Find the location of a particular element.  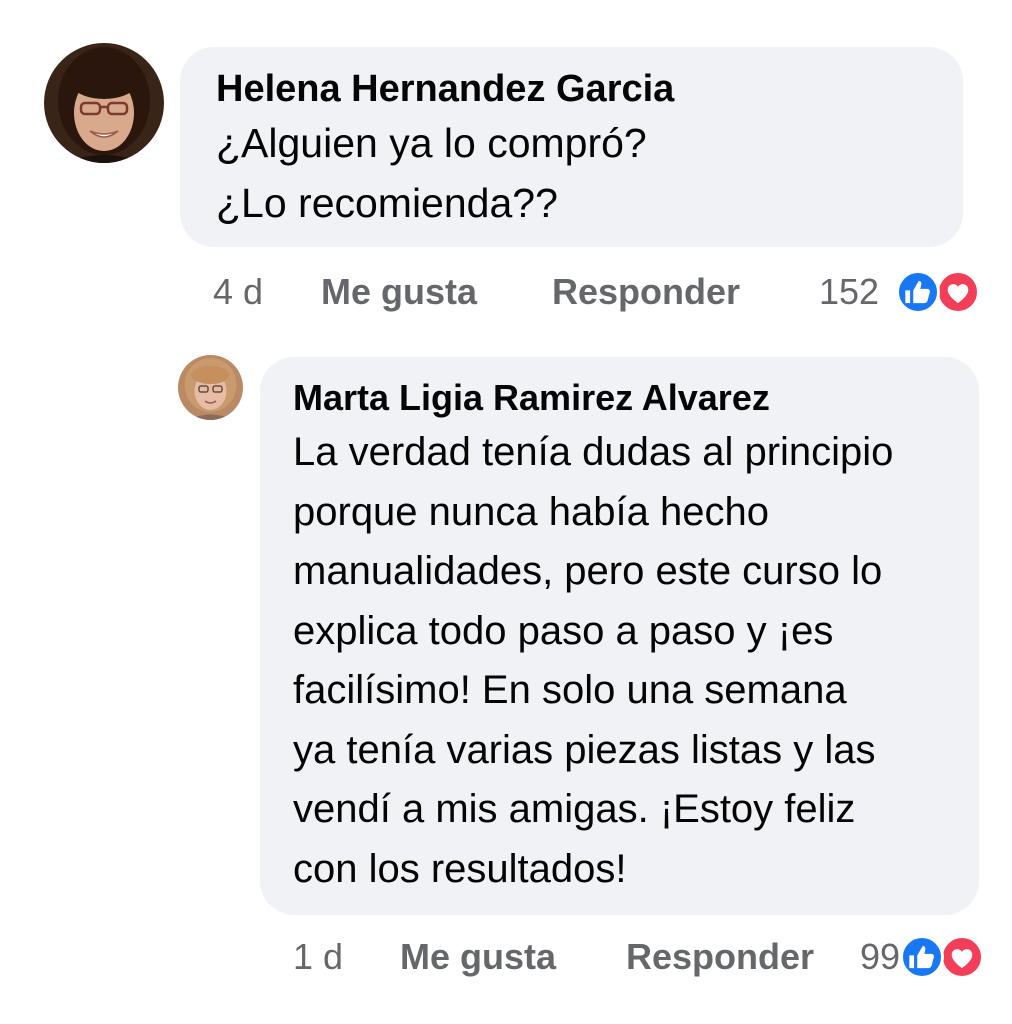

comment-line: vendí a mis amigas. ¡Estoy feliz is located at coordinates (574, 809).